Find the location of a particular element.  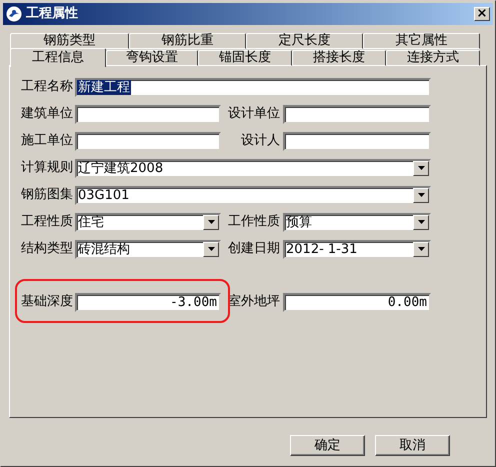

tab: 钢筋比重 is located at coordinates (187, 41).